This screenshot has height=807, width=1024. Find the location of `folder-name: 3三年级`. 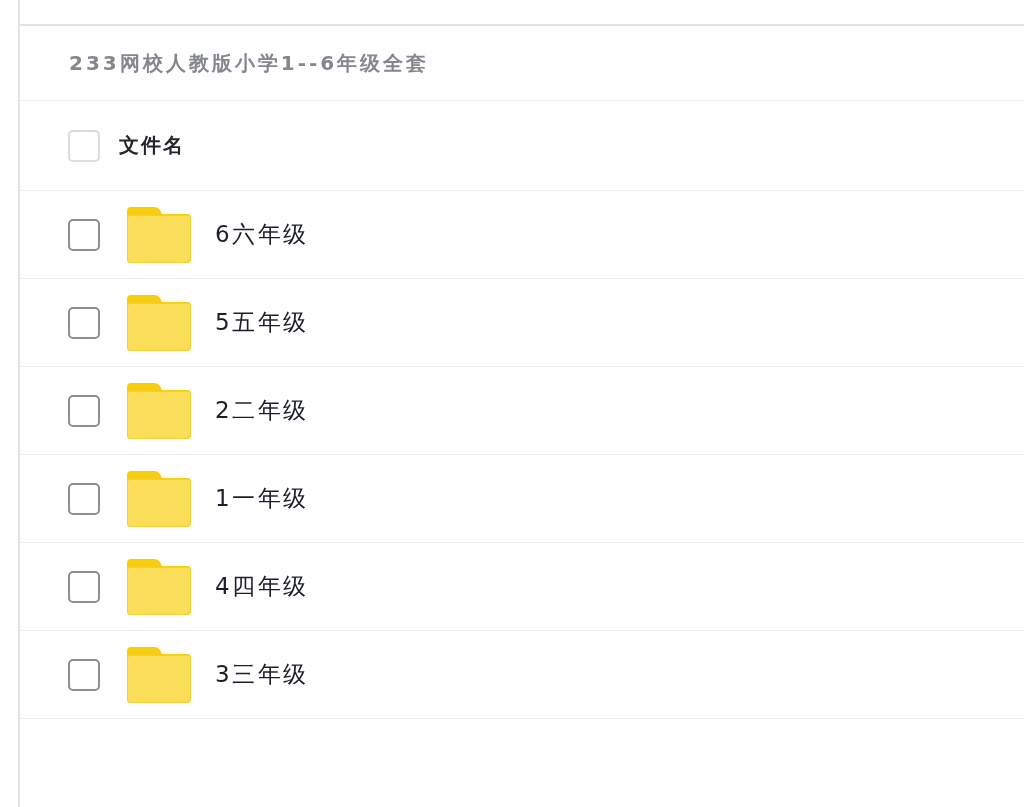

folder-name: 3三年级 is located at coordinates (262, 674).